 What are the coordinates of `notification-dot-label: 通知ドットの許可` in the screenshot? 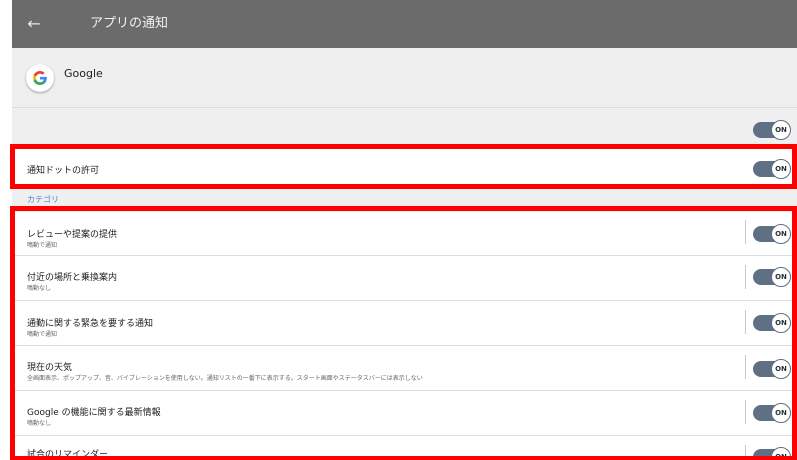 It's located at (63, 171).